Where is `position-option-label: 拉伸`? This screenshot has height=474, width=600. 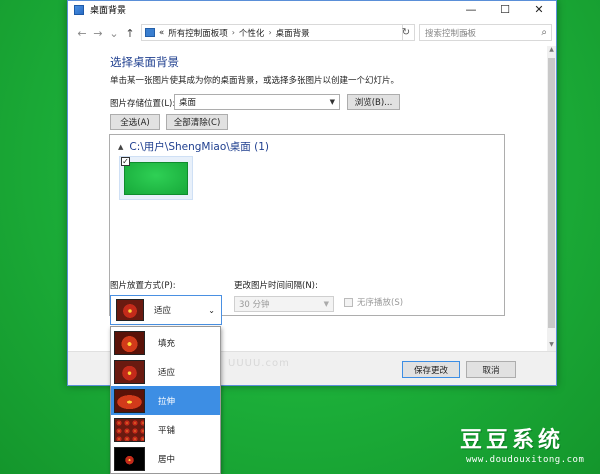 position-option-label: 拉伸 is located at coordinates (167, 401).